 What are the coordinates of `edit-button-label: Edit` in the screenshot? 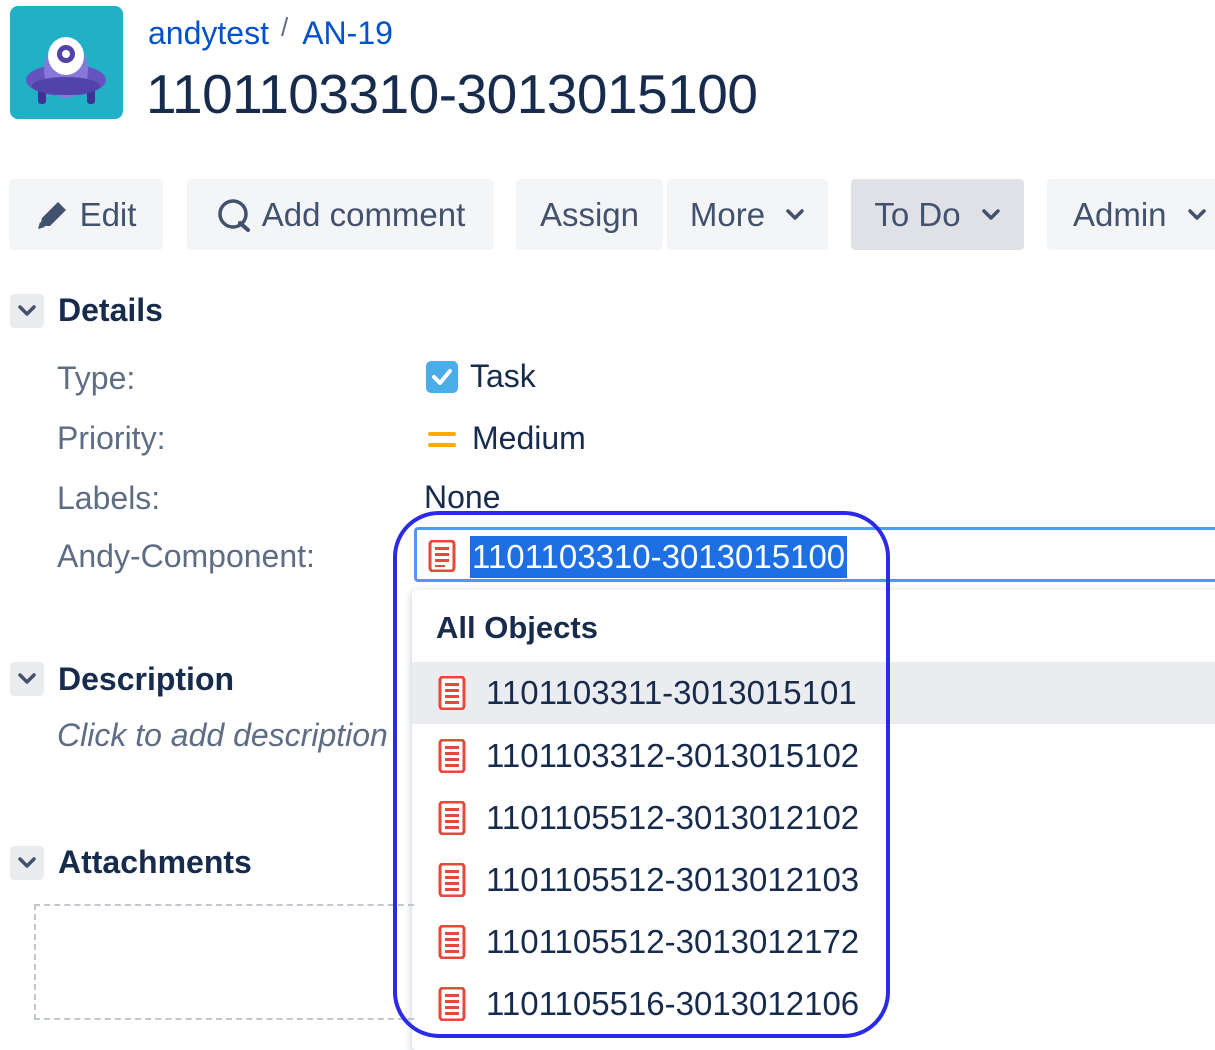 It's located at (108, 214).